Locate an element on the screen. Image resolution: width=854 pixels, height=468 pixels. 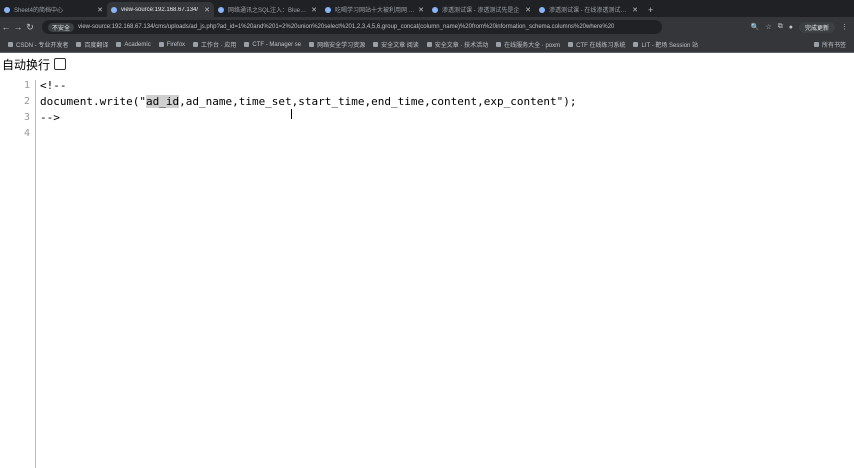
new-tab-button: + is located at coordinates (650, 9).